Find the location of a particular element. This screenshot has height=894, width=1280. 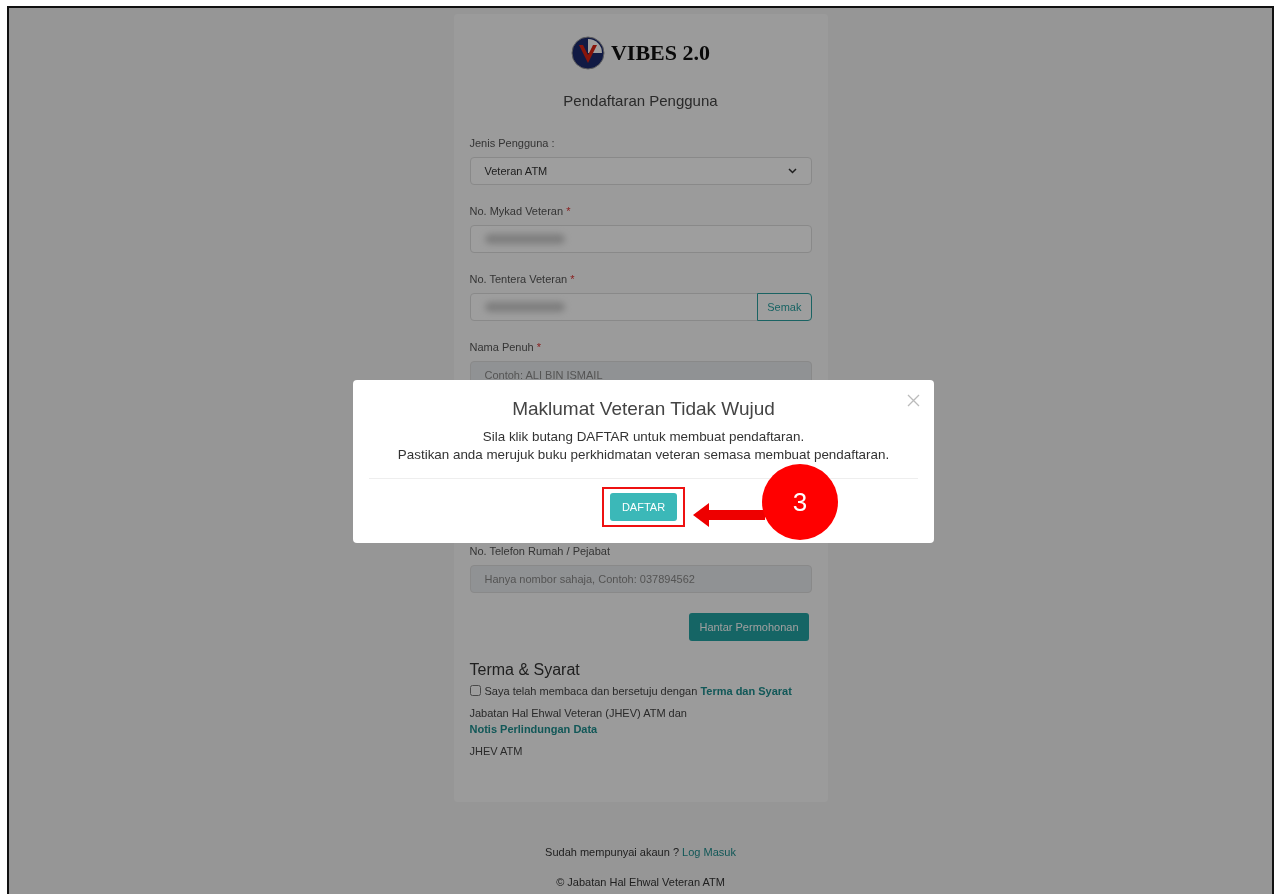

modal-message: Pastikan anda merujuk buku perkhidmatan veteran semasa membuat pendaftaran. is located at coordinates (643, 455).